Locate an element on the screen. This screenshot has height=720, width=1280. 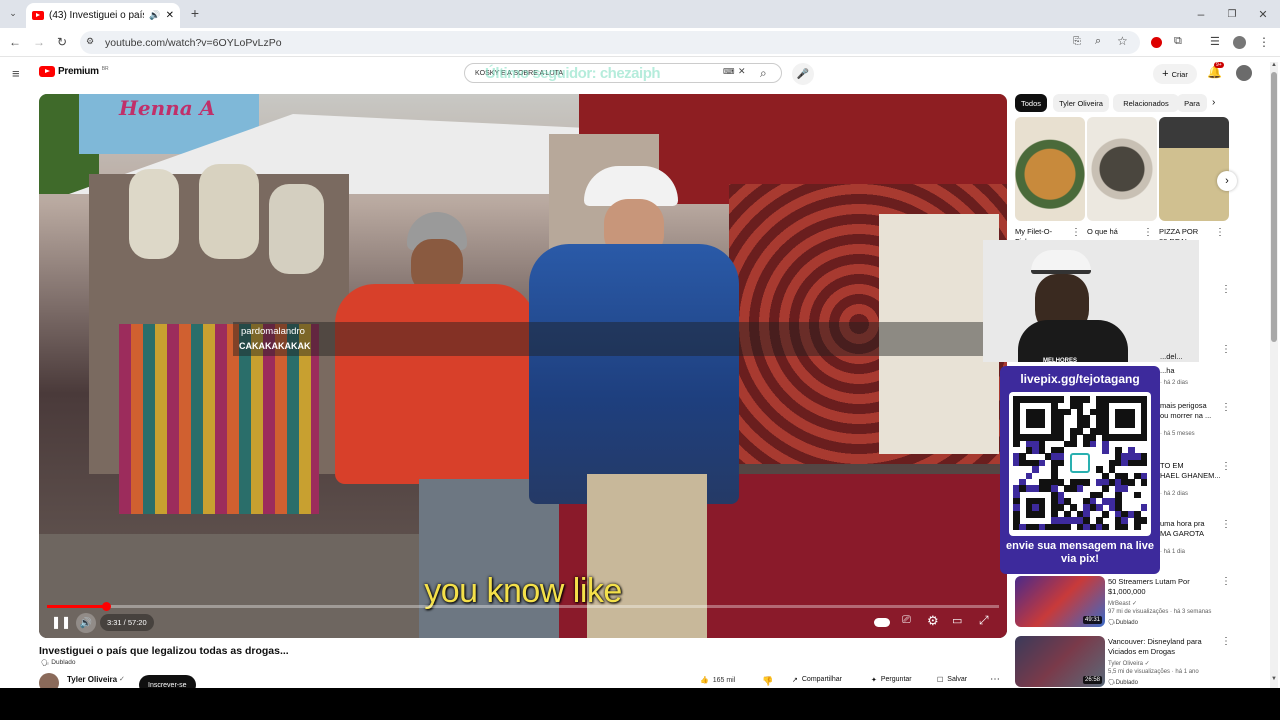
sidebar-video-meta: 97 mi de visualizações · há 3 semanas is located at coordinates (1160, 612).